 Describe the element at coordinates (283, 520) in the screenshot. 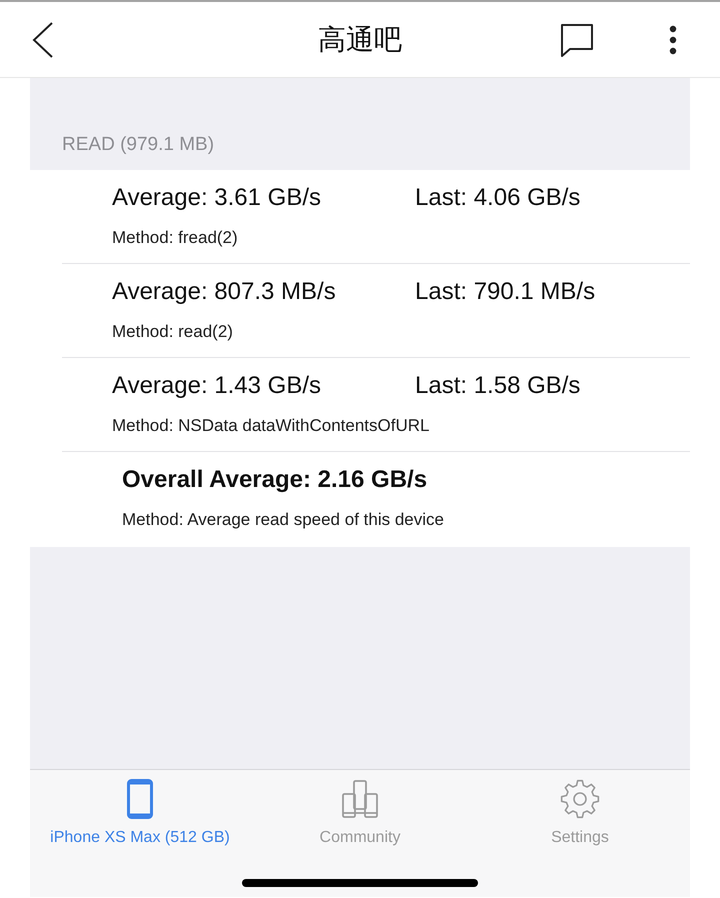

I see `method-text: Method: Average read speed of this device` at that location.